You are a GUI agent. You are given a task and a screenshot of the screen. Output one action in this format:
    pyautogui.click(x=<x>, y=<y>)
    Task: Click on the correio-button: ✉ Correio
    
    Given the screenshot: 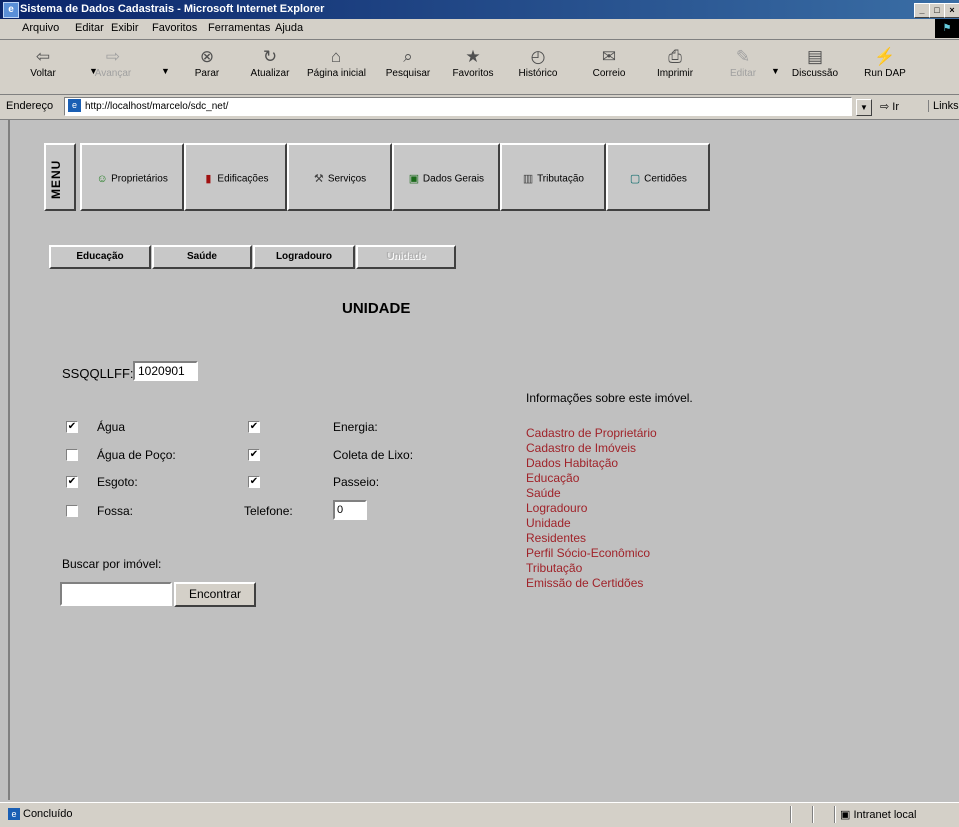 What is the action you would take?
    pyautogui.click(x=609, y=68)
    